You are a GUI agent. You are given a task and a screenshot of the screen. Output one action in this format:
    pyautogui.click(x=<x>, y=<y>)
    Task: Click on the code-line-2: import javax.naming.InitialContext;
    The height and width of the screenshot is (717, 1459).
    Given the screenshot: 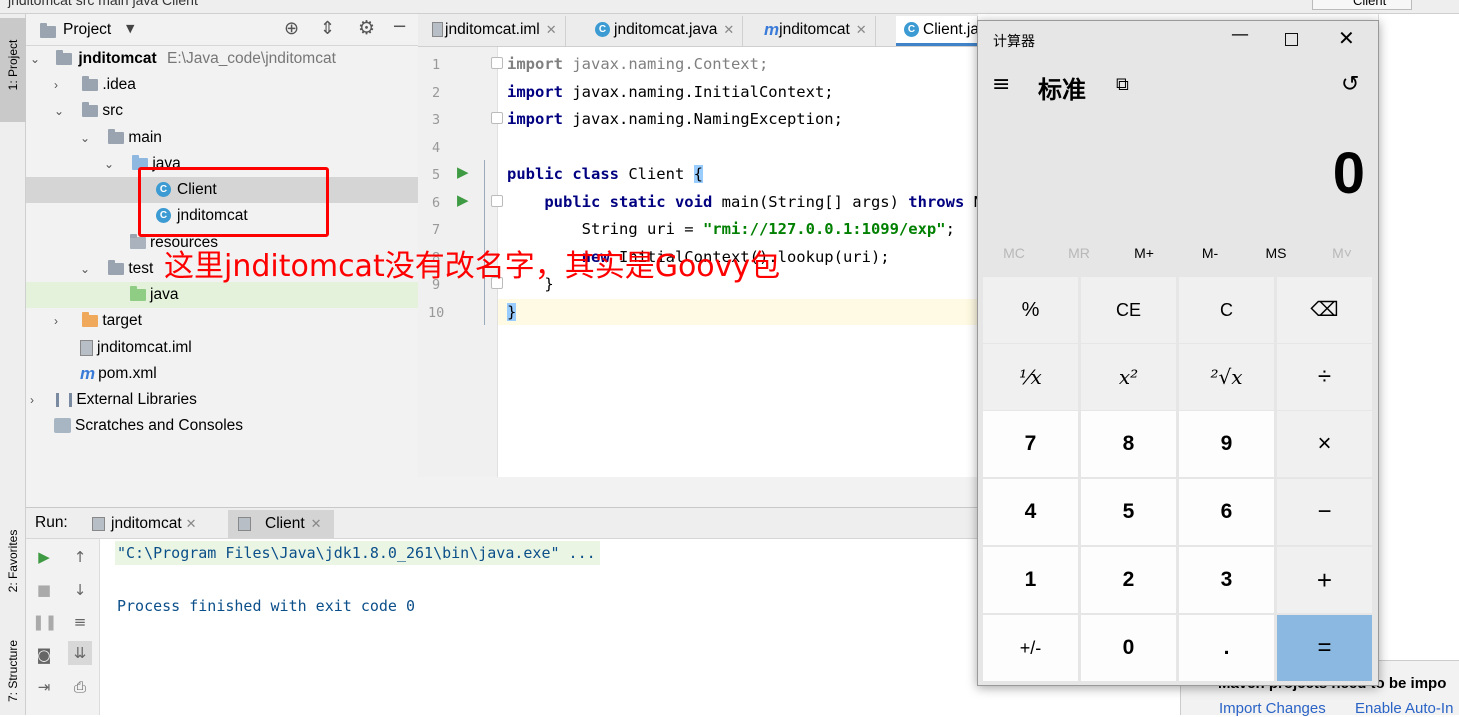 What is the action you would take?
    pyautogui.click(x=670, y=92)
    